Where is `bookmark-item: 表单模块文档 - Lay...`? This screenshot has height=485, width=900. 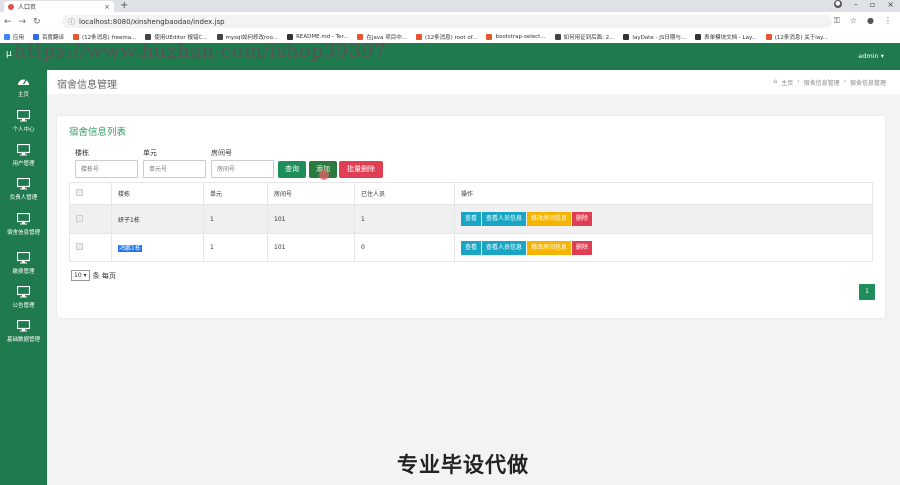
bookmark-item: 表单模块文档 - Lay... is located at coordinates (726, 37).